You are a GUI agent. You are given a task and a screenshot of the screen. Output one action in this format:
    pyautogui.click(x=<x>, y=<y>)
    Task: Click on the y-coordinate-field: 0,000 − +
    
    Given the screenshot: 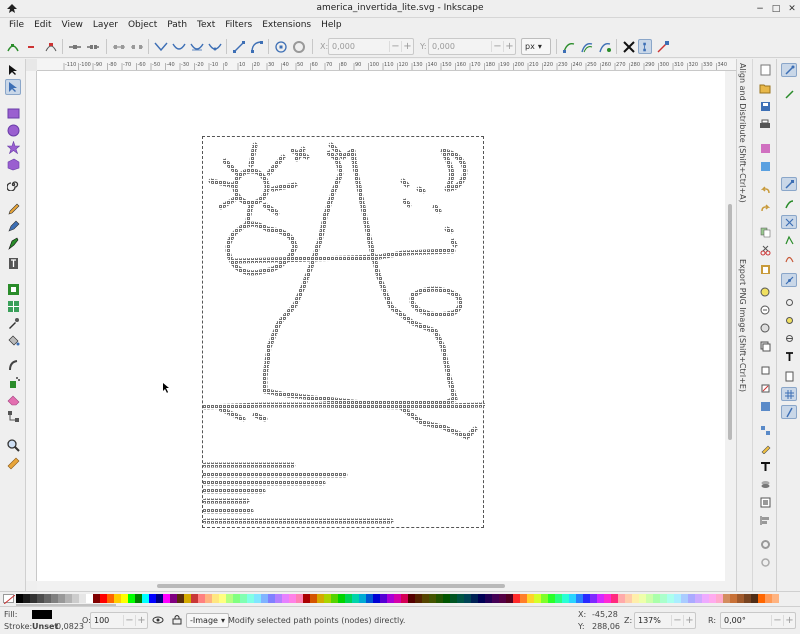 What is the action you would take?
    pyautogui.click(x=472, y=46)
    